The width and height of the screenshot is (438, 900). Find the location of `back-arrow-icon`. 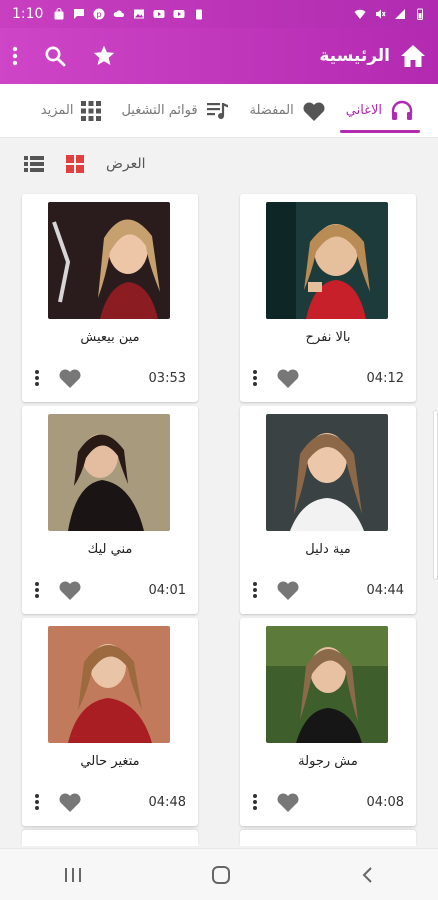

back-arrow-icon is located at coordinates (367, 874).